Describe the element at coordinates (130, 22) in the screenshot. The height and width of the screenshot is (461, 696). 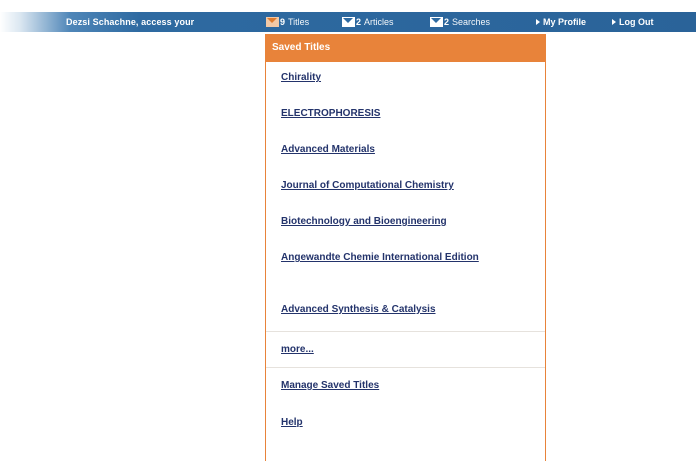
I see `greeting-text: Dezsi Schachne, access your` at that location.